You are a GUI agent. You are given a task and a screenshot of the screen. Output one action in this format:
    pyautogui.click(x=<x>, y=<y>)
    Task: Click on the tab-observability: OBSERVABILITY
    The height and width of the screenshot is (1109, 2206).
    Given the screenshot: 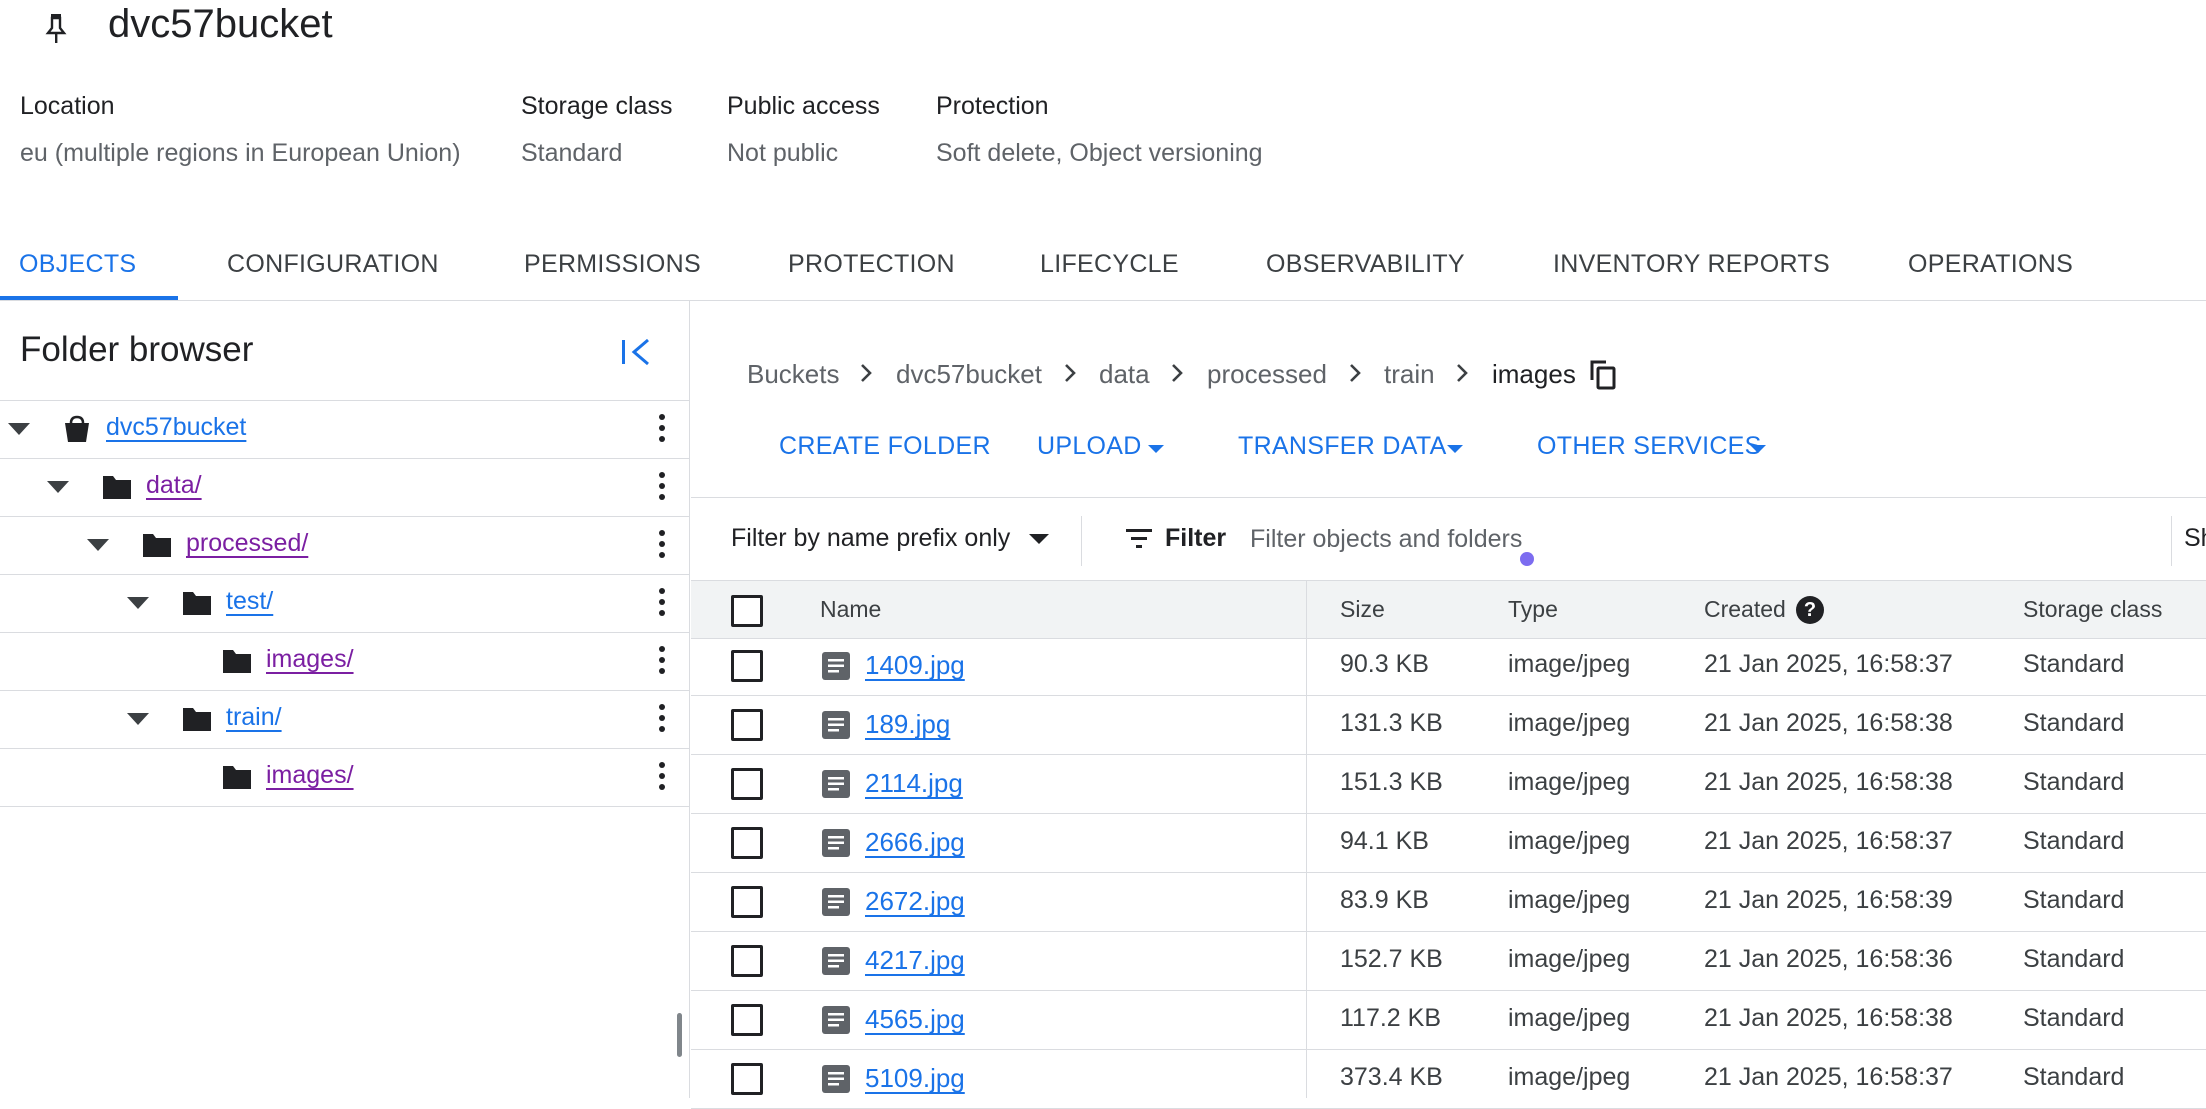 What is the action you would take?
    pyautogui.click(x=1365, y=264)
    